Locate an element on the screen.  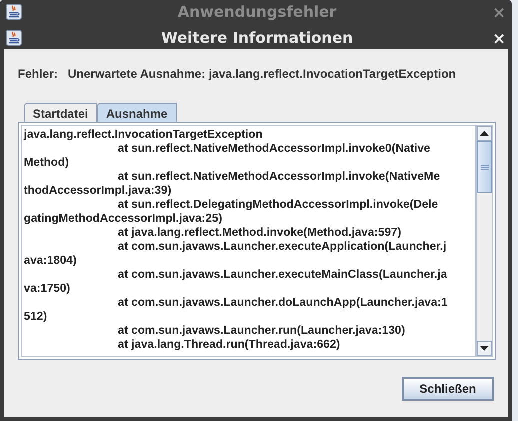
trace-line: java.lang.reflect.InvocationTargetException is located at coordinates (144, 135).